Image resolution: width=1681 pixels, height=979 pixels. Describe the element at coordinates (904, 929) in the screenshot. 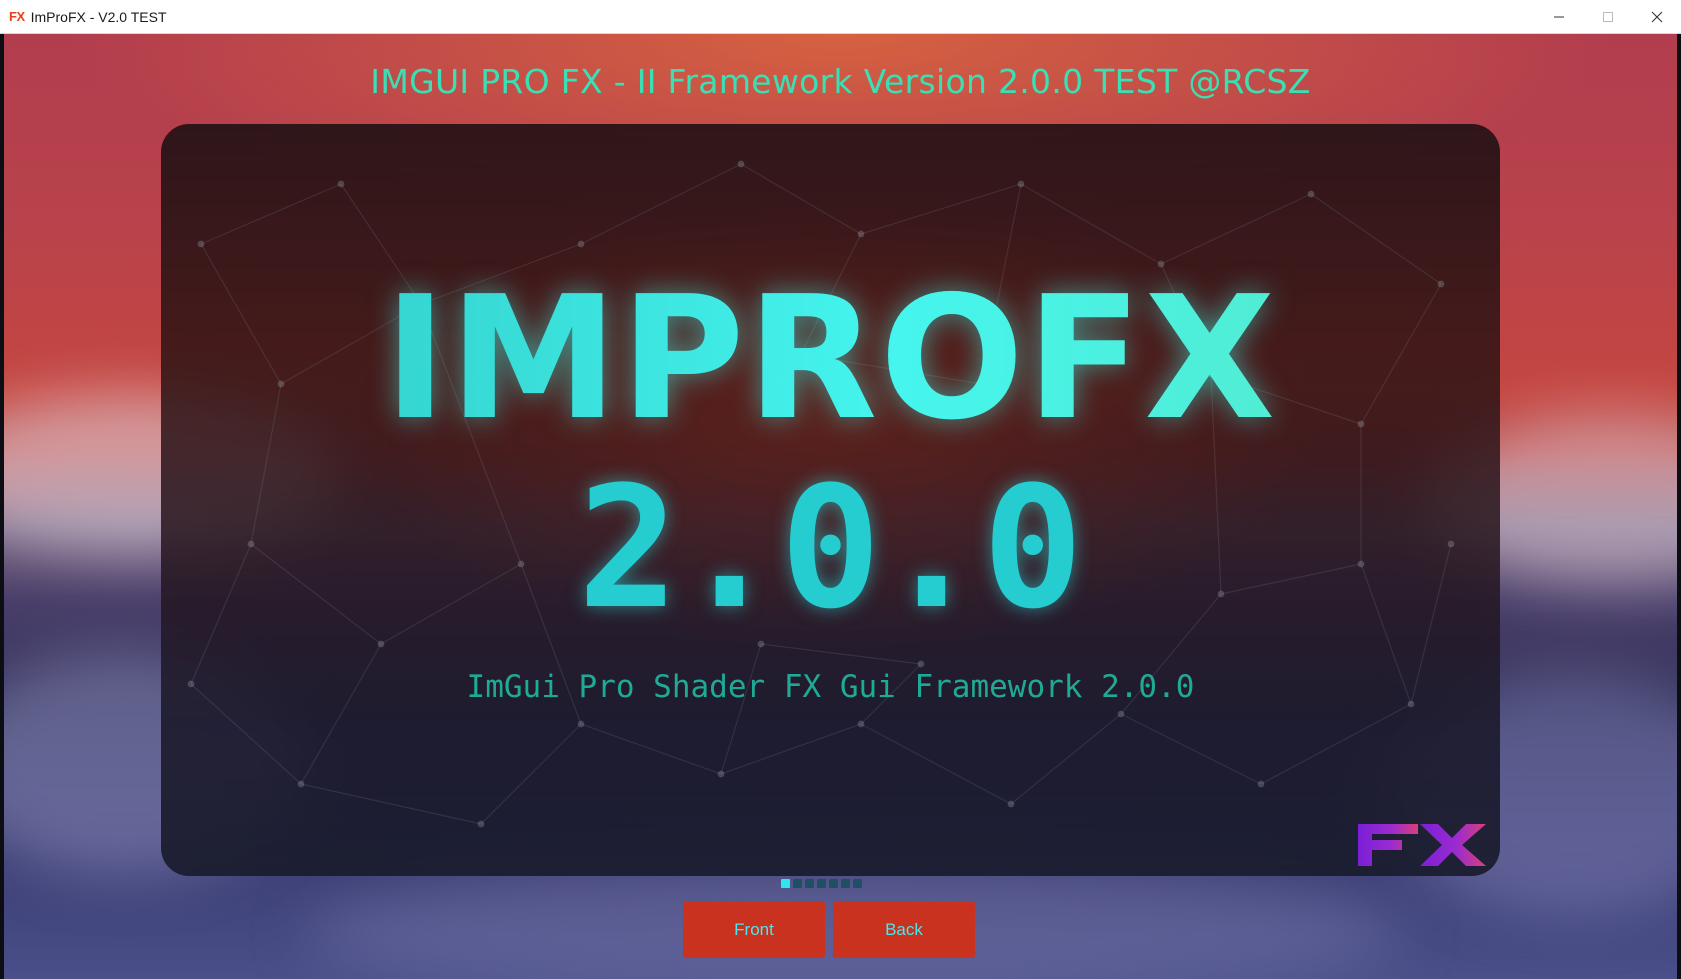

I see `back-button: Back` at that location.